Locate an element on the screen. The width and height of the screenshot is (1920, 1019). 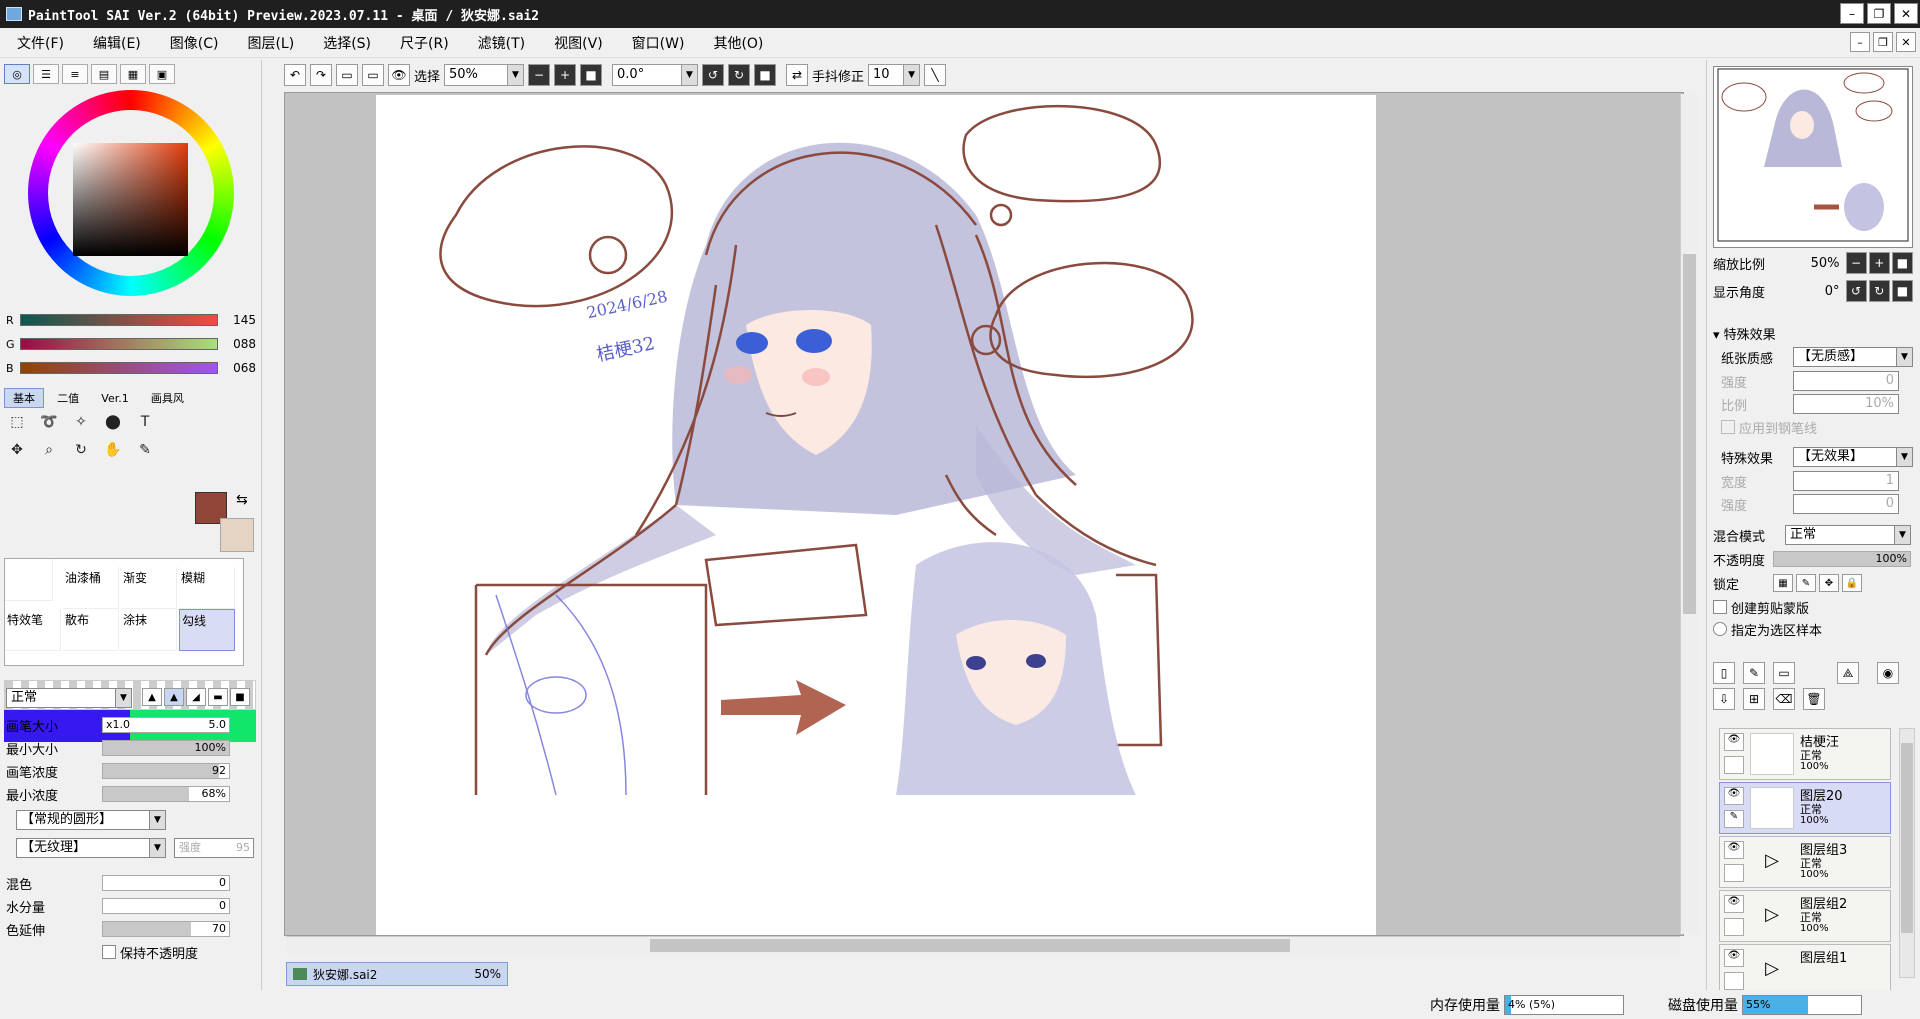
horizontal-scroll-thumb is located at coordinates (970, 945).